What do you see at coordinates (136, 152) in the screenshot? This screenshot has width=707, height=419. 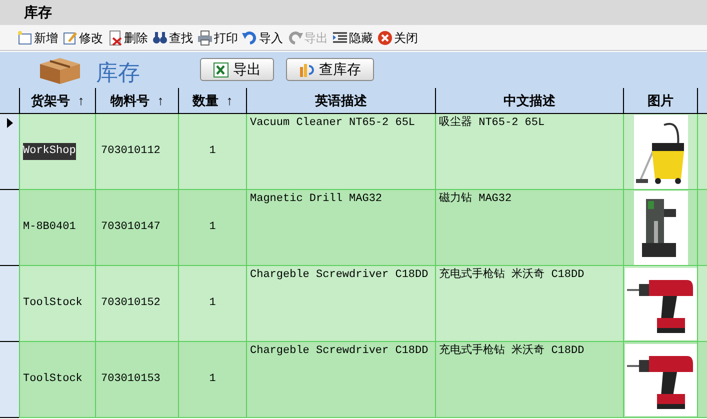 I see `table-cell: 703010112` at bounding box center [136, 152].